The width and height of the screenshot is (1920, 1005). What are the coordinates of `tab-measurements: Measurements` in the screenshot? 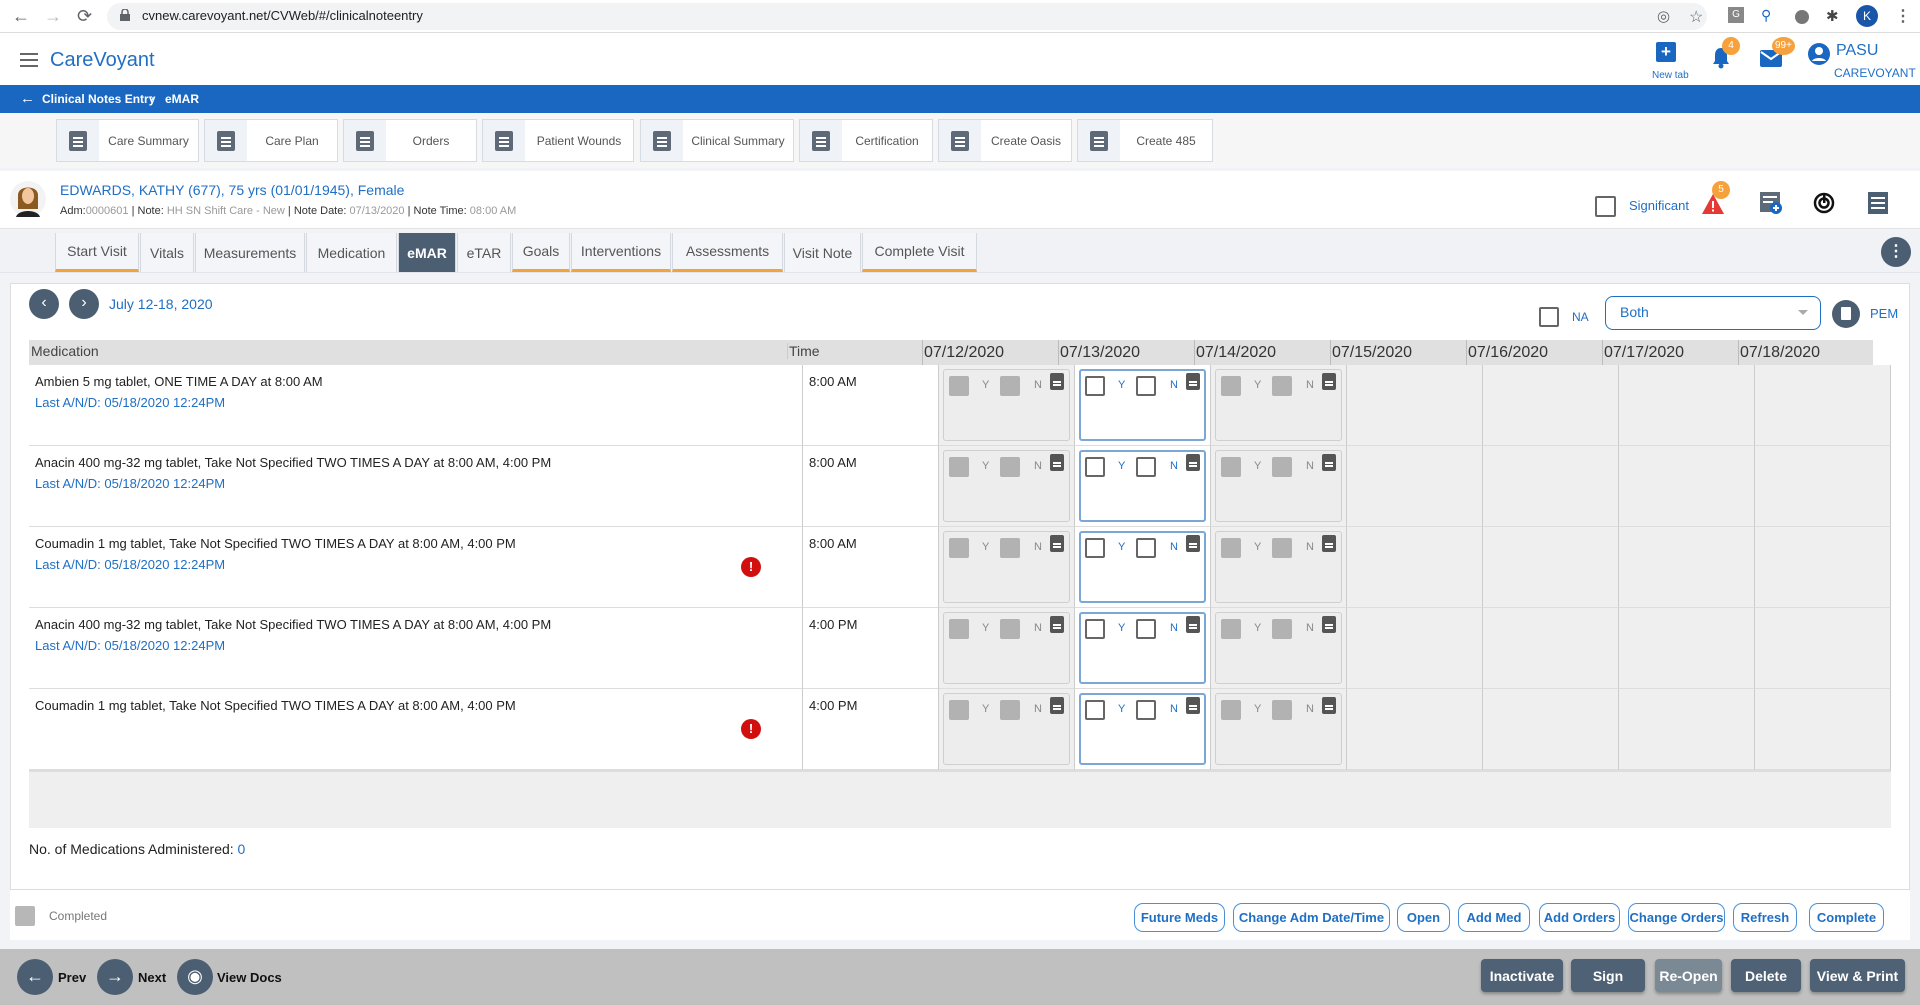 It's located at (250, 252).